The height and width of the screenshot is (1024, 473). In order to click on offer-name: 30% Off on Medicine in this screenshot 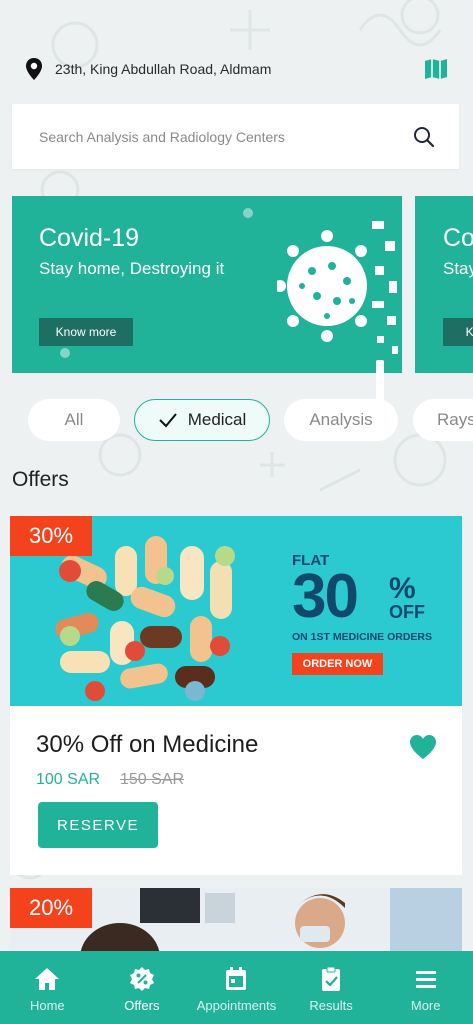, I will do `click(147, 744)`.